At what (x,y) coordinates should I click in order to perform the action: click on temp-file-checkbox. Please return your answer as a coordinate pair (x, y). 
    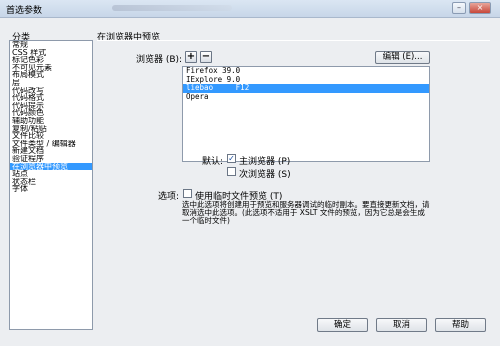
    Looking at the image, I should click on (187, 193).